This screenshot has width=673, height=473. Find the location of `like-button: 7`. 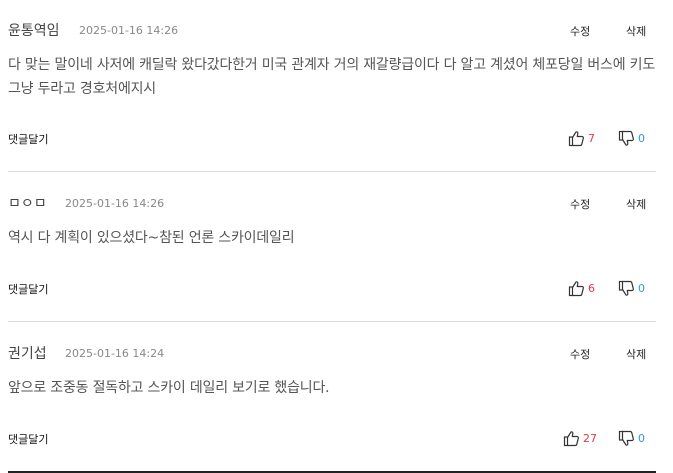

like-button: 7 is located at coordinates (581, 138).